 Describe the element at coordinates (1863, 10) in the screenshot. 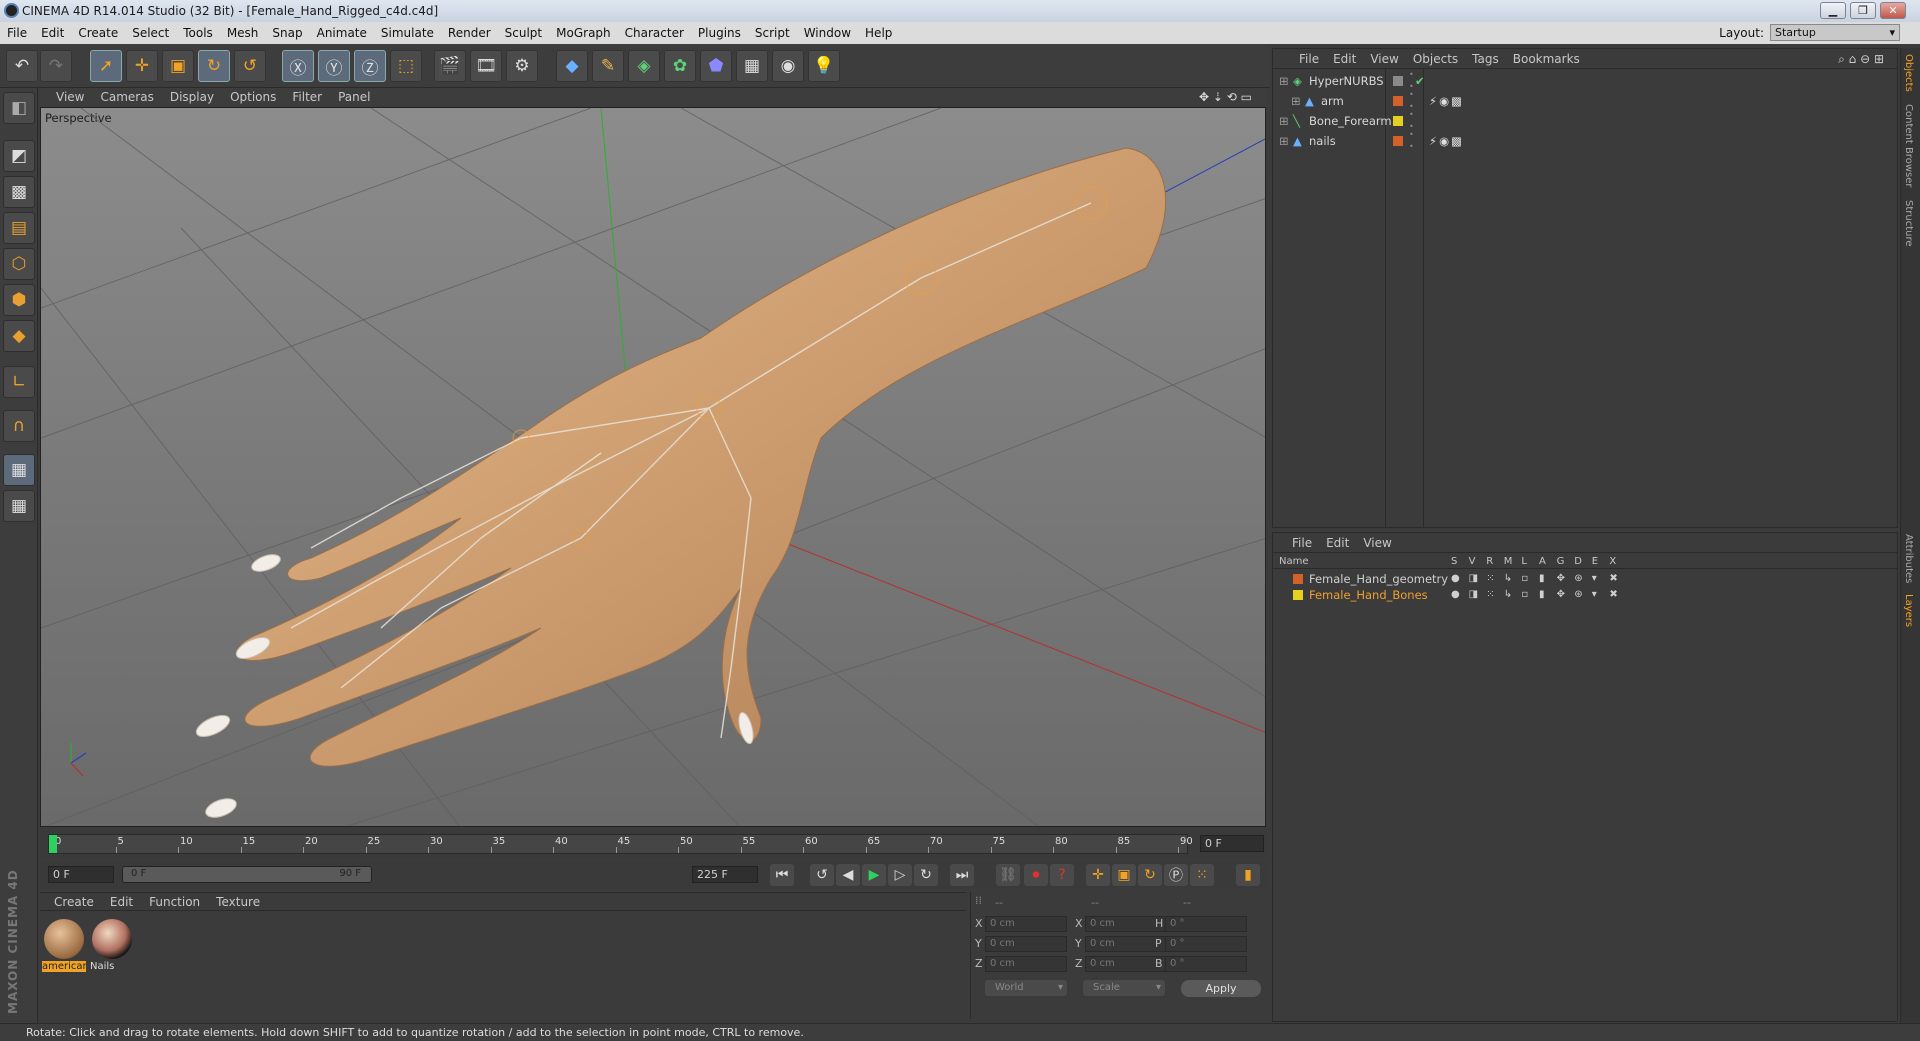

I see `maximize-button: ❐` at that location.